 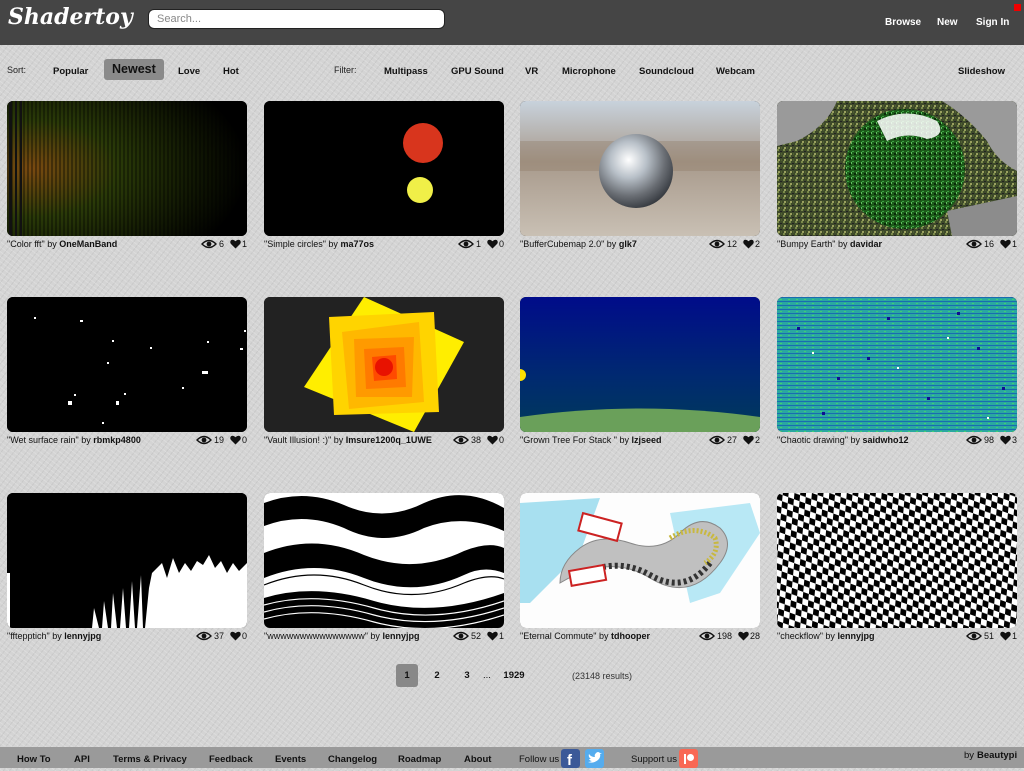 I want to click on filter-webcam: Webcam, so click(x=735, y=71).